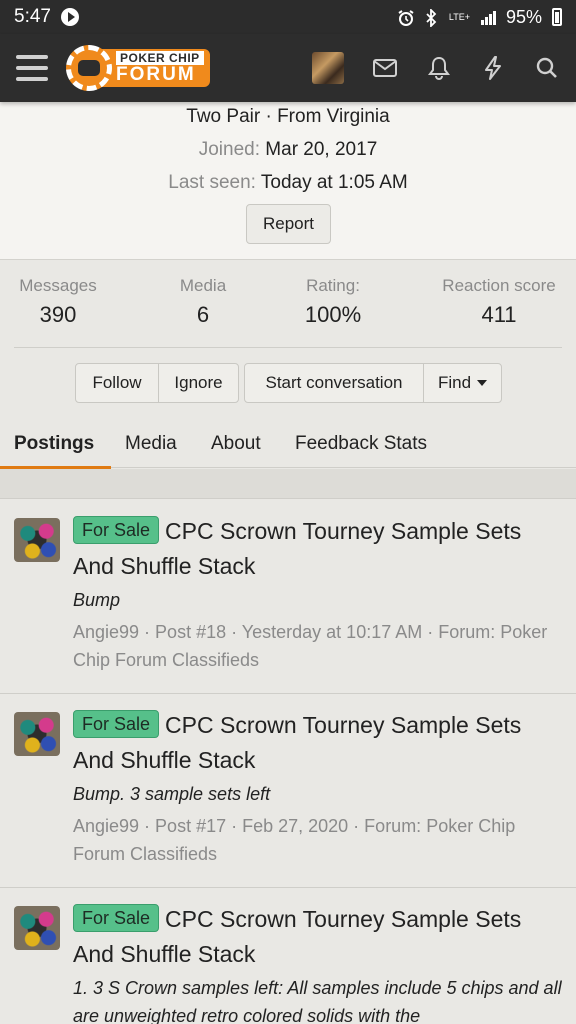  What do you see at coordinates (58, 314) in the screenshot?
I see `stat-value: 390` at bounding box center [58, 314].